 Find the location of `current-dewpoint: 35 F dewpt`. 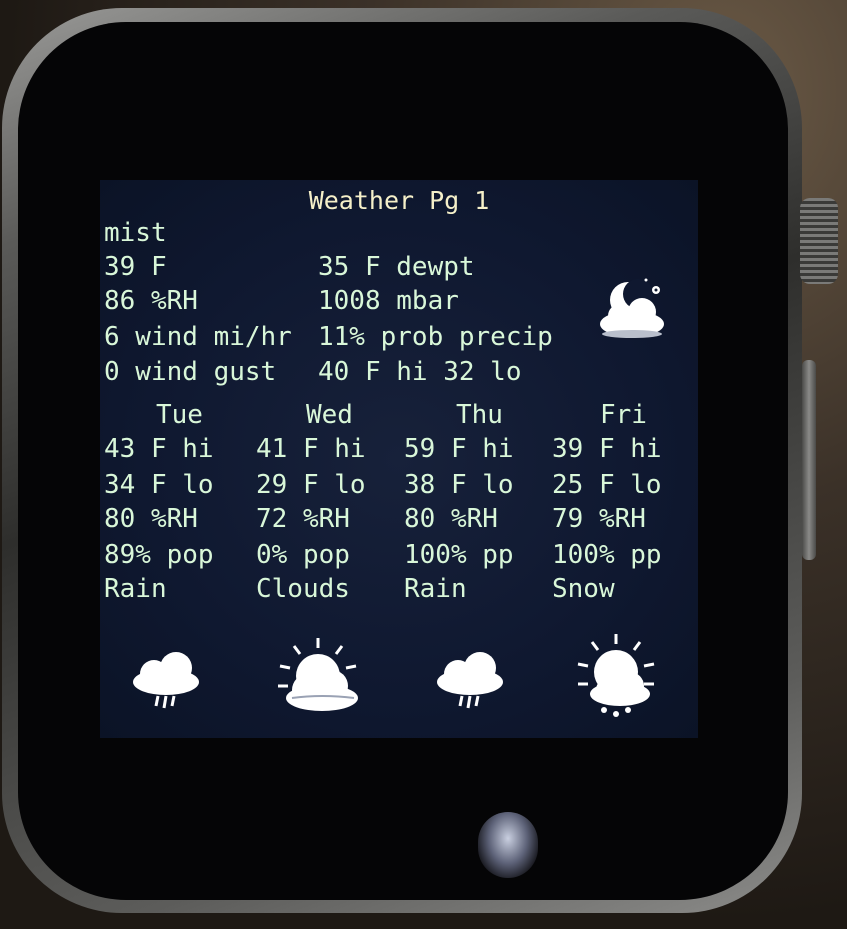

current-dewpoint: 35 F dewpt is located at coordinates (396, 267).